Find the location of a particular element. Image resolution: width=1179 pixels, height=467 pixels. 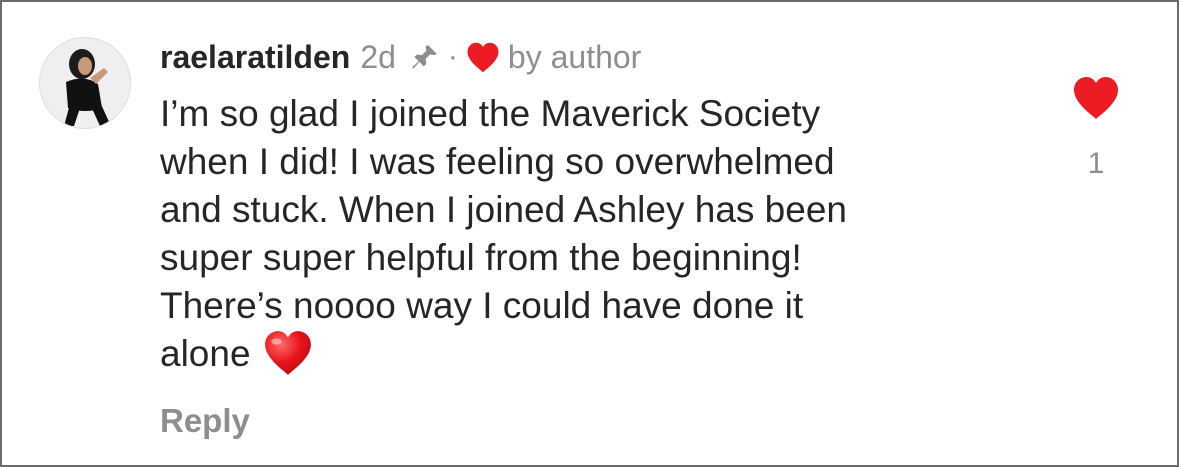

comment-header: raelaratilden 2d · by author is located at coordinates (400, 57).